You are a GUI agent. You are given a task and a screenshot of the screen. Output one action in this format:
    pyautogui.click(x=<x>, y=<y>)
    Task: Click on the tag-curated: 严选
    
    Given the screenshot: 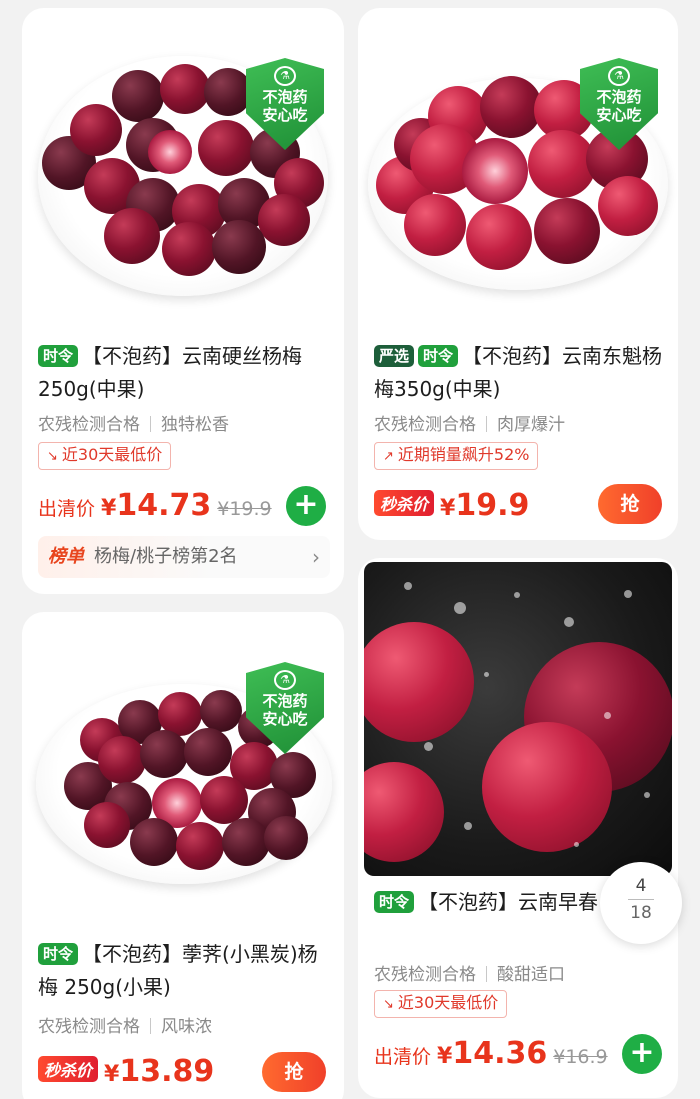 What is the action you would take?
    pyautogui.click(x=394, y=356)
    